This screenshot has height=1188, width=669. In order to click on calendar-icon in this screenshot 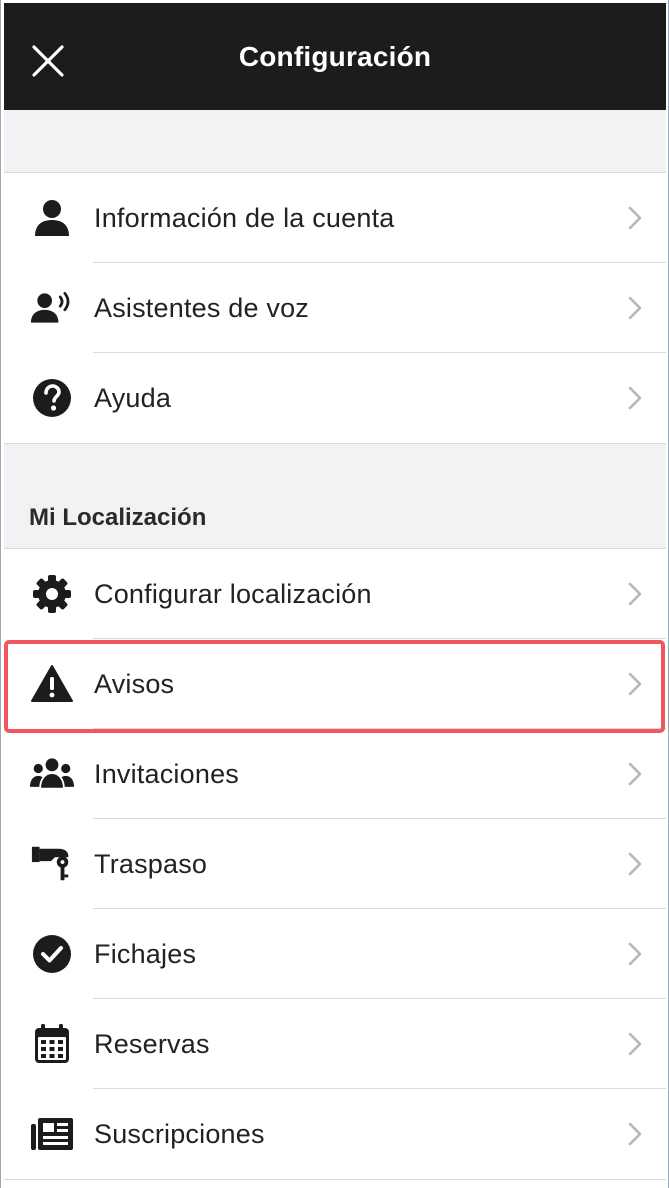, I will do `click(52, 1044)`.